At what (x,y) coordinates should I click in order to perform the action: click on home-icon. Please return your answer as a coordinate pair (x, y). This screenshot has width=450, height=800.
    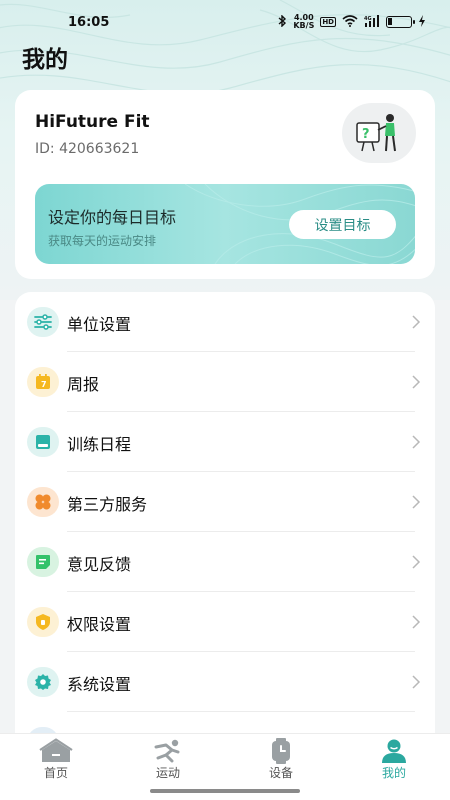
    Looking at the image, I should click on (56, 750).